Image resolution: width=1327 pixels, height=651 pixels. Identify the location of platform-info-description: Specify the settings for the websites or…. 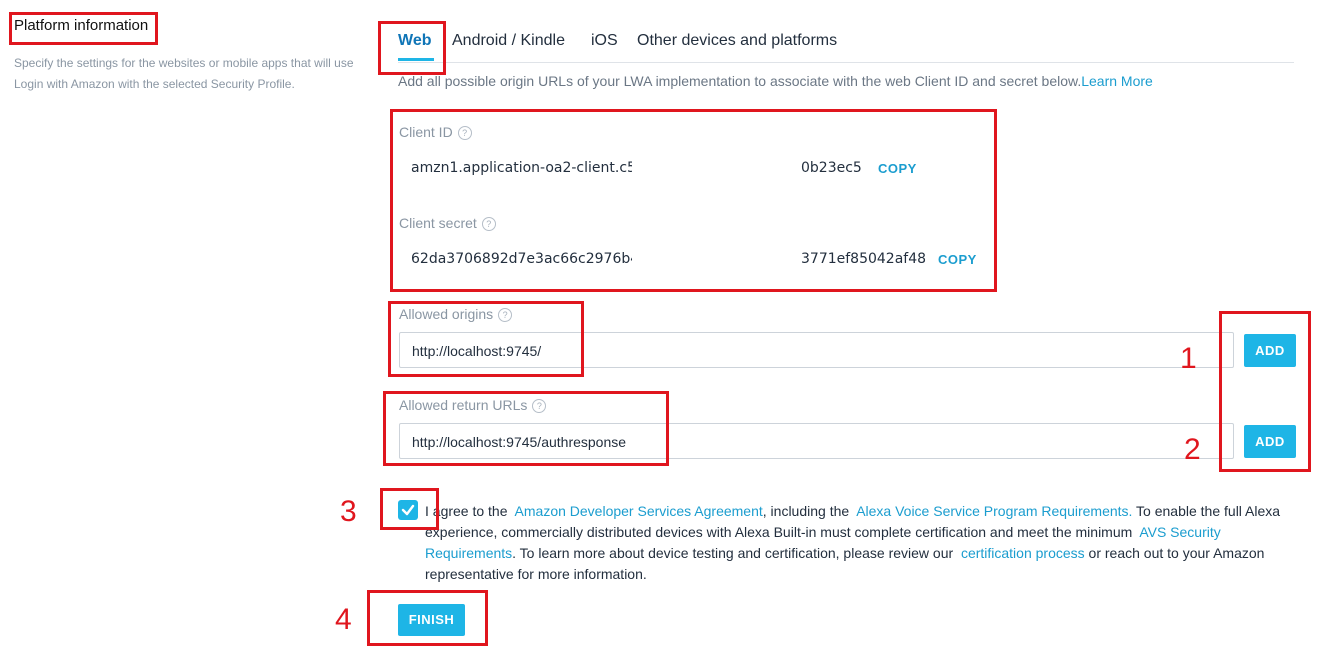
(184, 73).